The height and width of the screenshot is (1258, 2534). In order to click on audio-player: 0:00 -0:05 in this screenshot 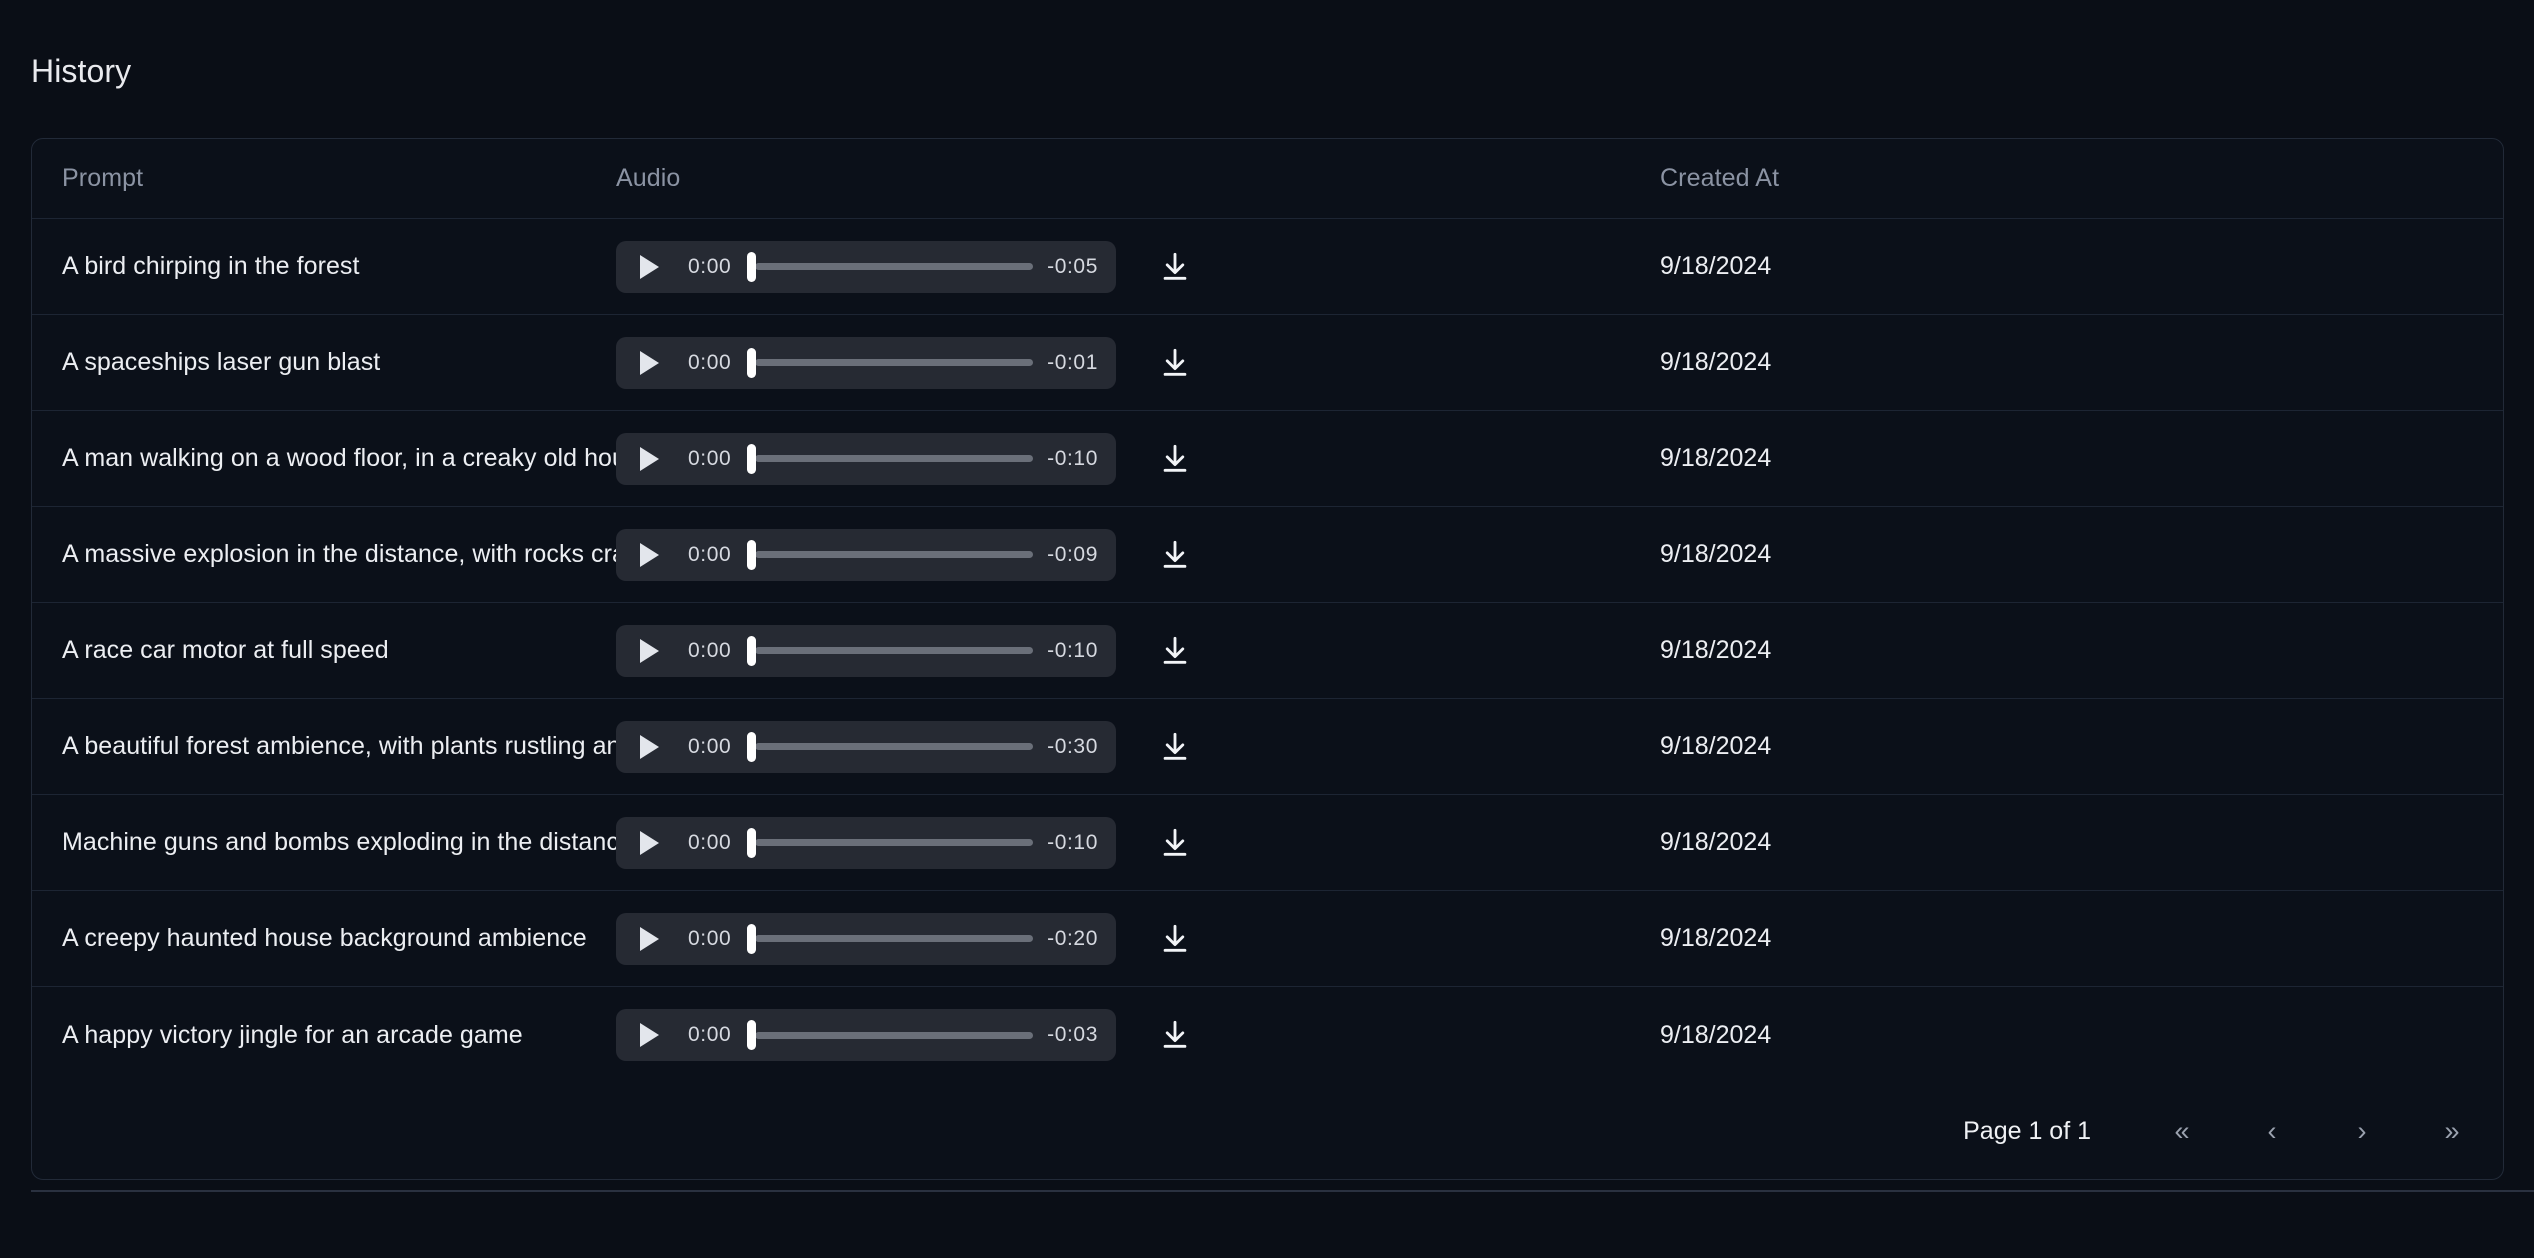, I will do `click(866, 266)`.